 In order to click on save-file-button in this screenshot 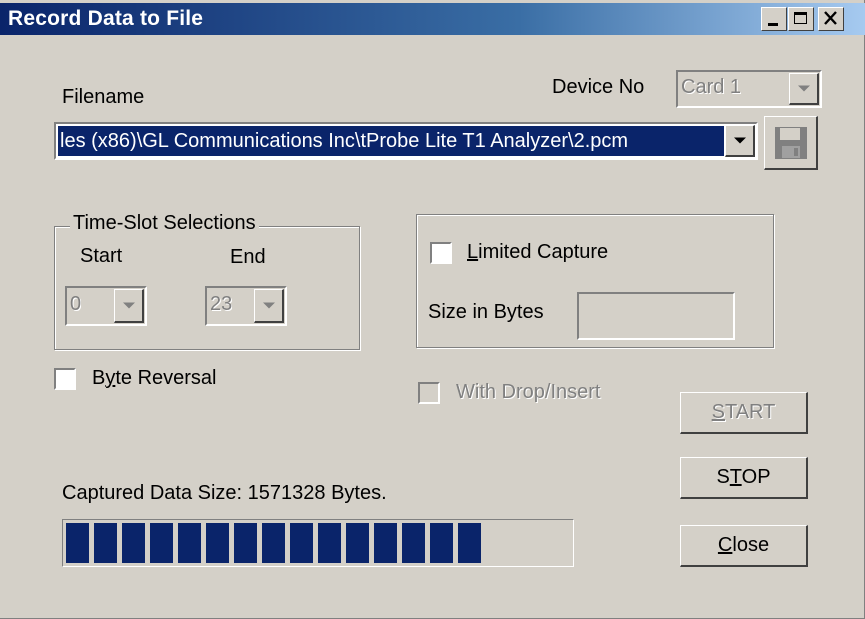, I will do `click(791, 143)`.